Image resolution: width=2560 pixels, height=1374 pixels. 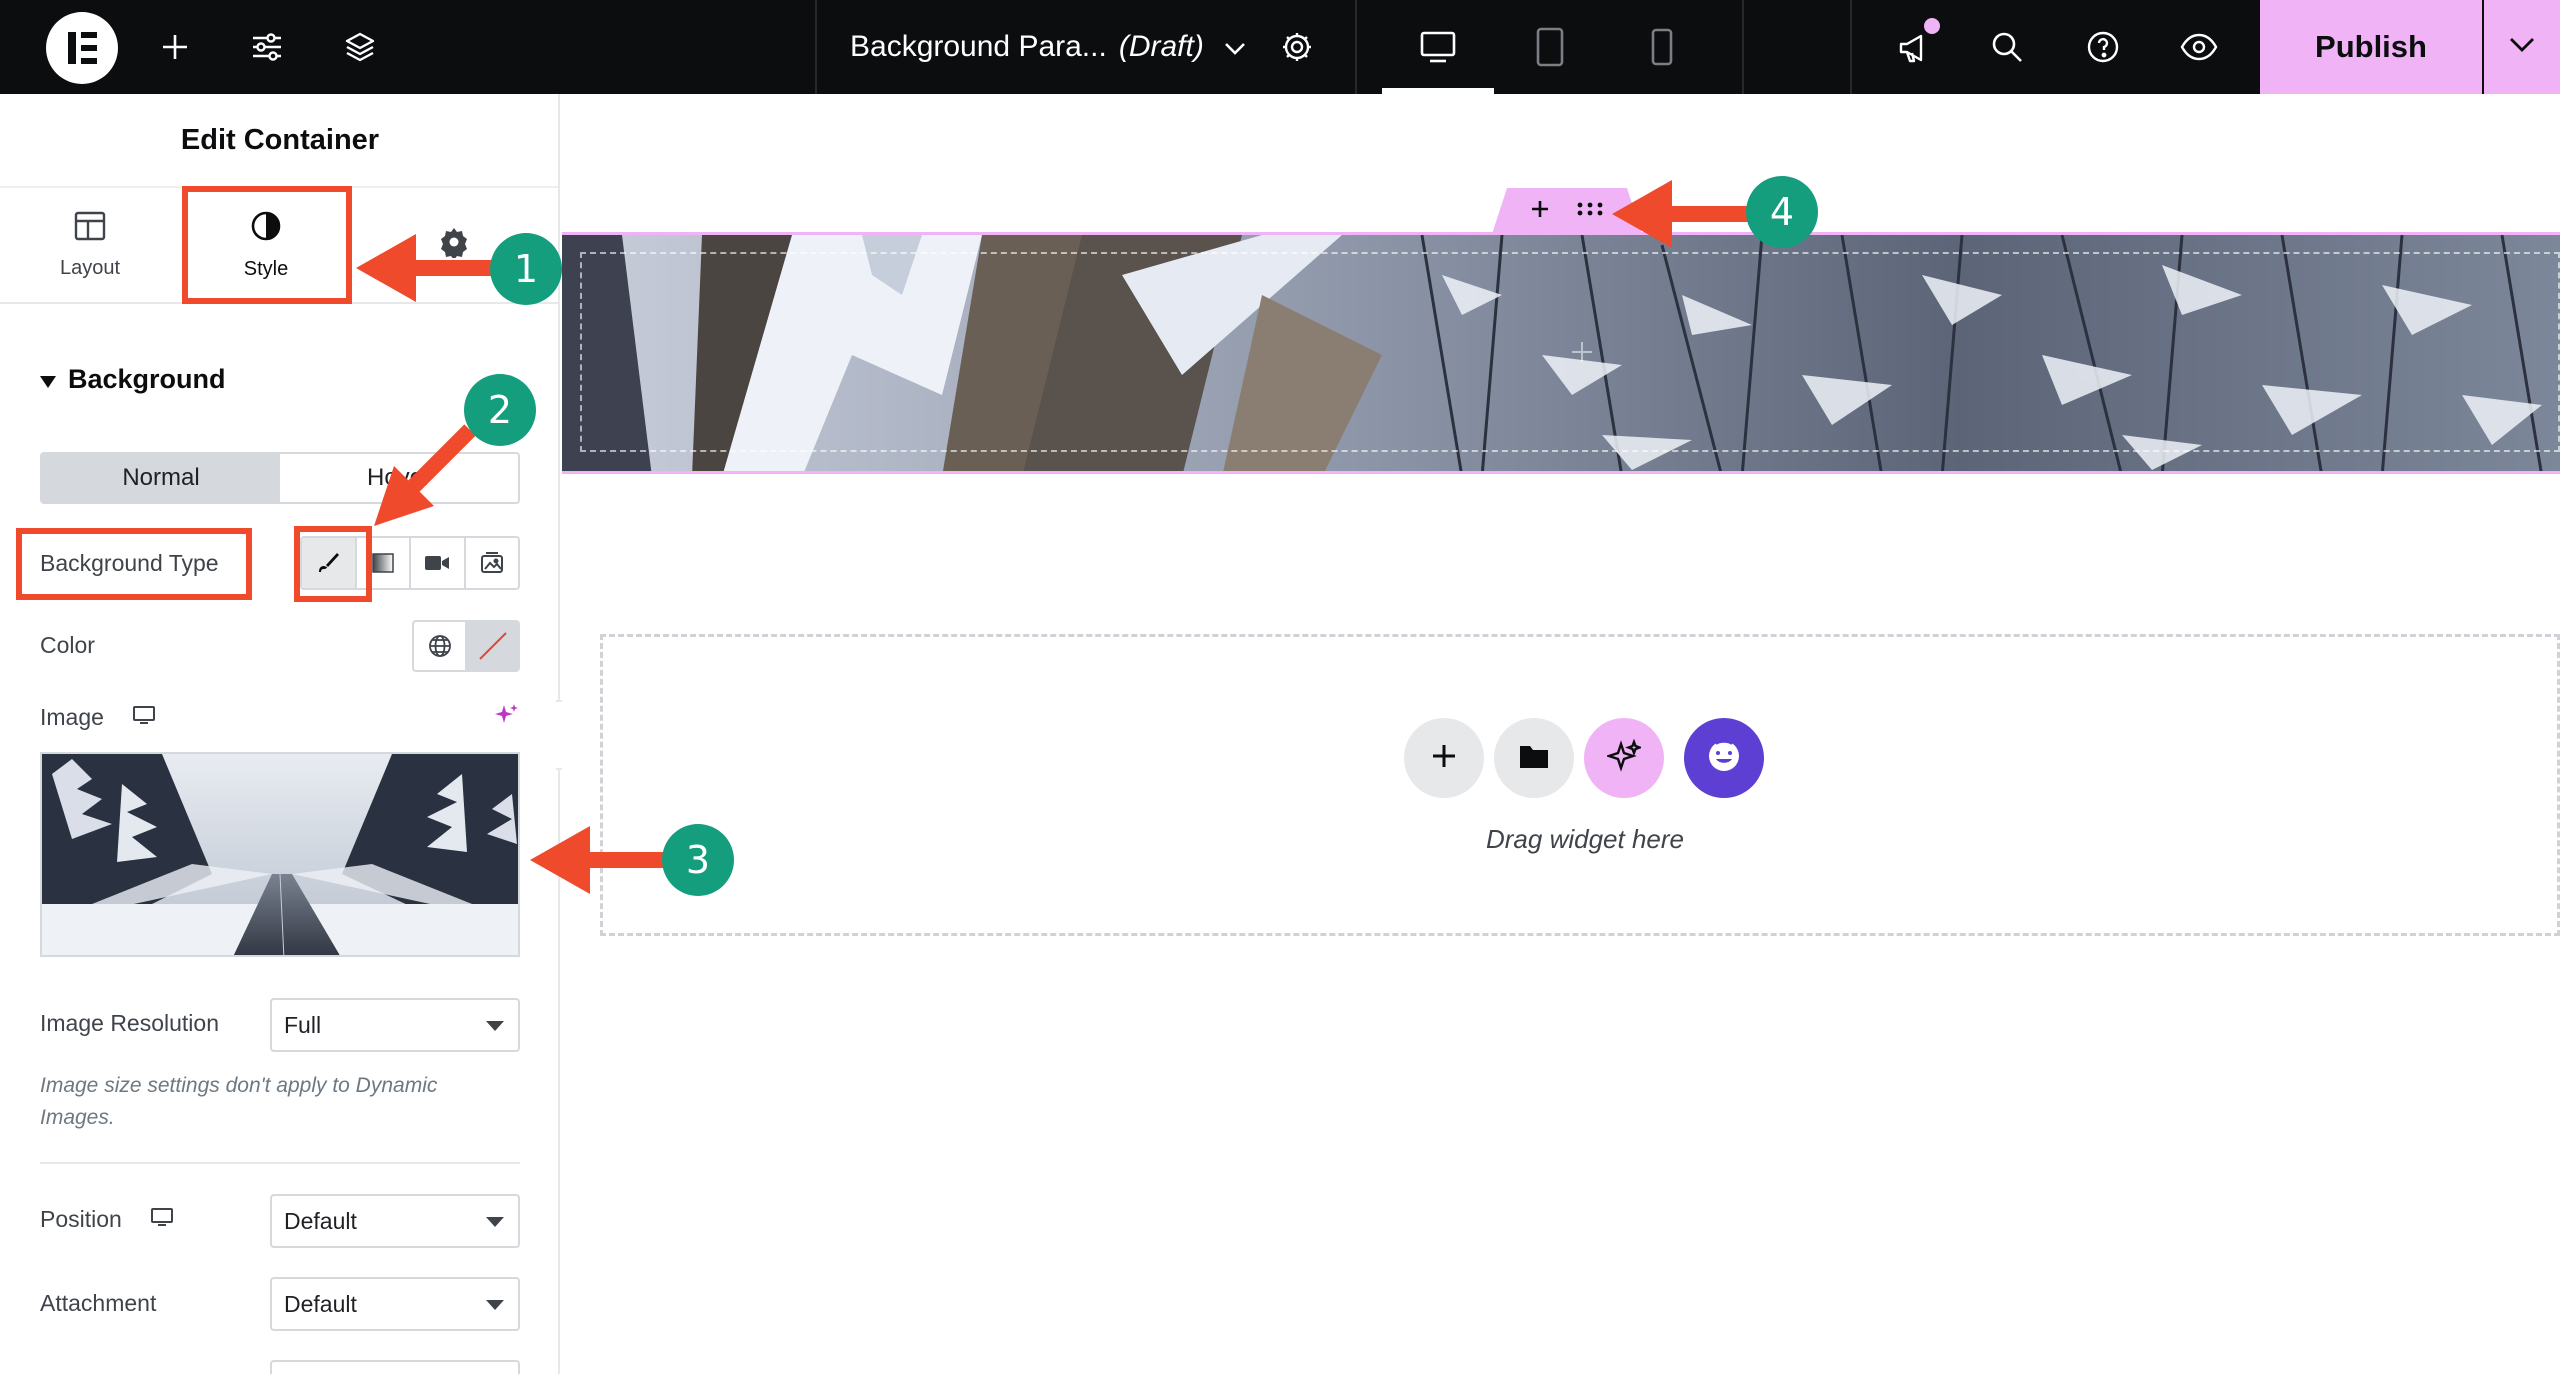 What do you see at coordinates (279, 141) in the screenshot?
I see `panel-title: Edit Container` at bounding box center [279, 141].